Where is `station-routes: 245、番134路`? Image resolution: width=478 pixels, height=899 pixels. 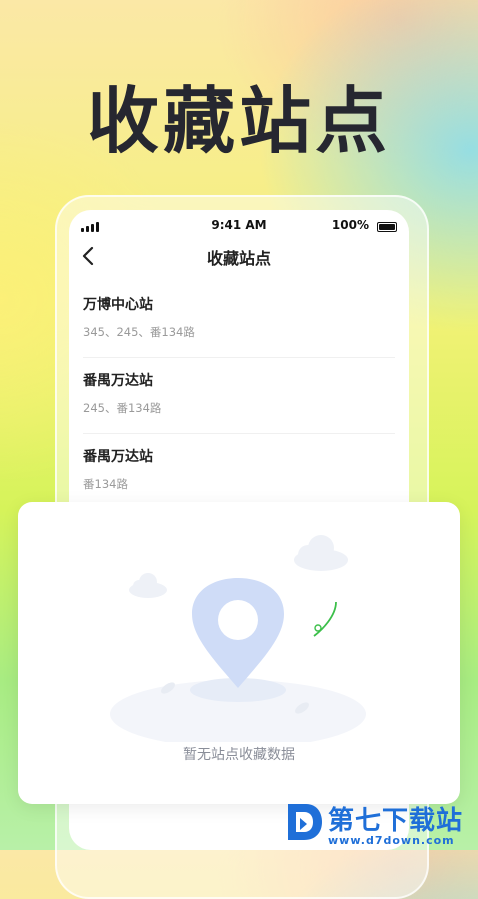
station-routes: 245、番134路 is located at coordinates (122, 408).